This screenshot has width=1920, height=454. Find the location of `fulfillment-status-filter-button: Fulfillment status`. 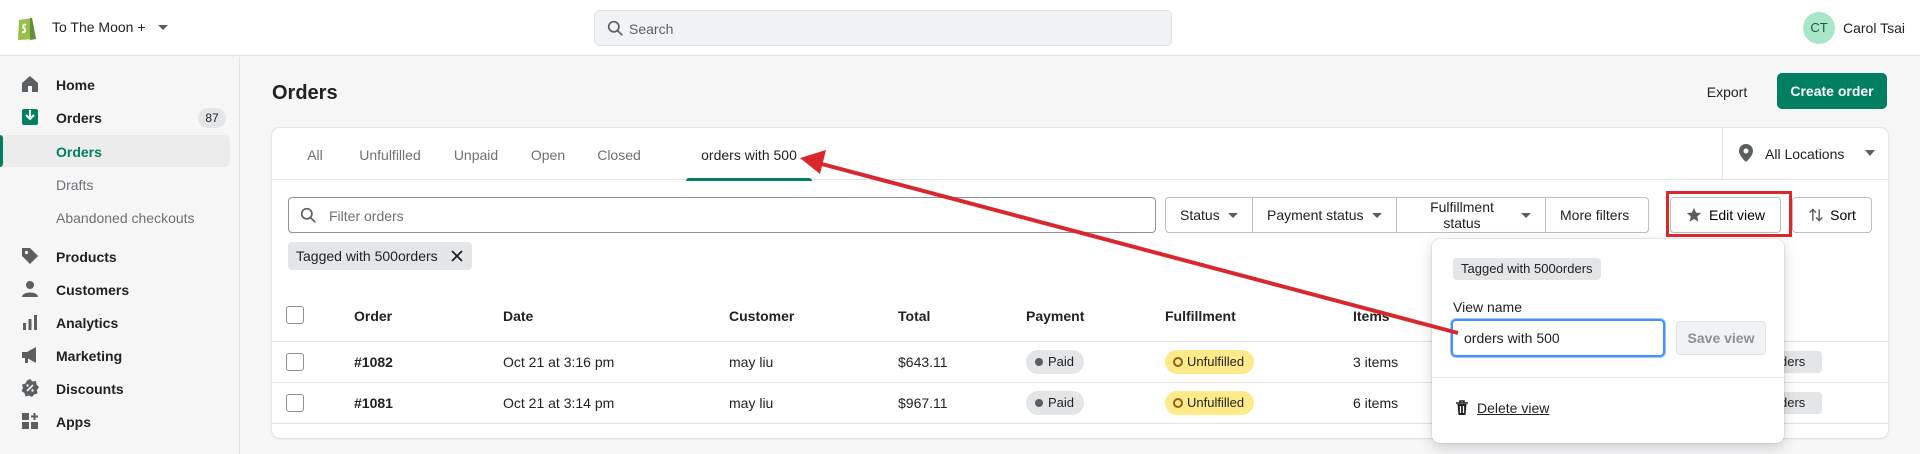

fulfillment-status-filter-button: Fulfillment status is located at coordinates (1471, 215).